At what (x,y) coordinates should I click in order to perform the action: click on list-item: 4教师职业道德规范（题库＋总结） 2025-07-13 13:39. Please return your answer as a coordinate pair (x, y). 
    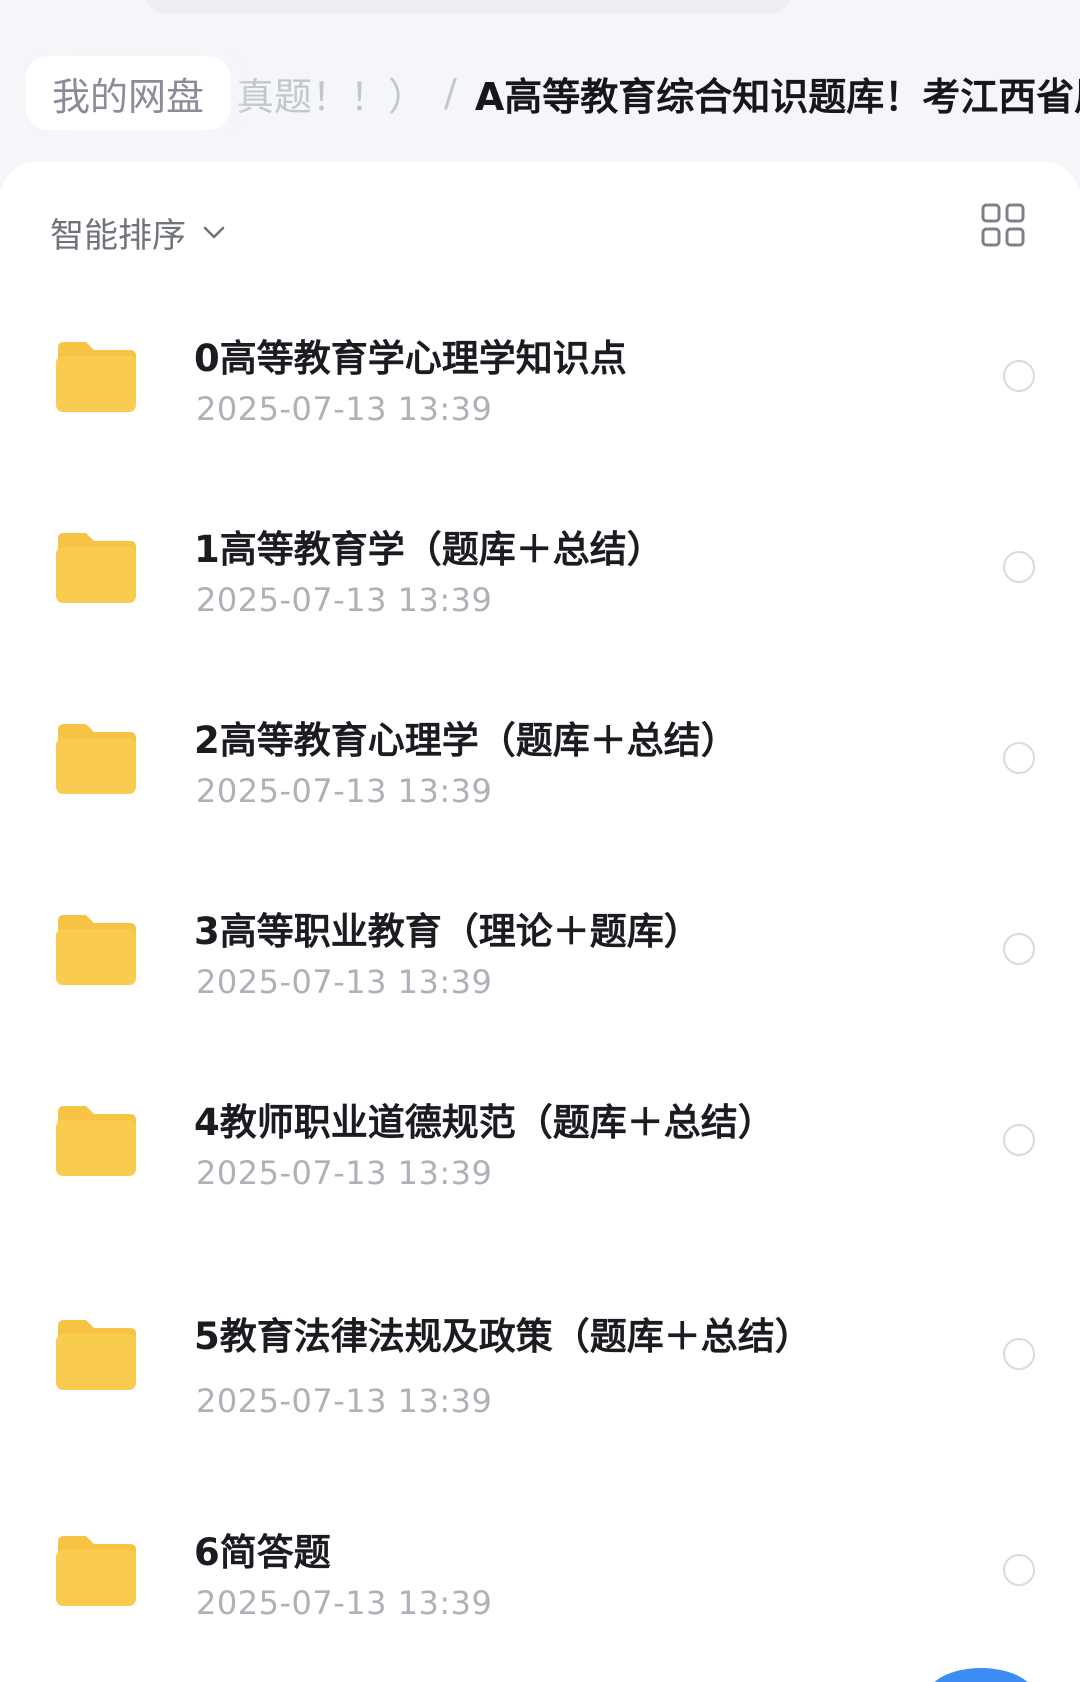
    Looking at the image, I should click on (540, 1143).